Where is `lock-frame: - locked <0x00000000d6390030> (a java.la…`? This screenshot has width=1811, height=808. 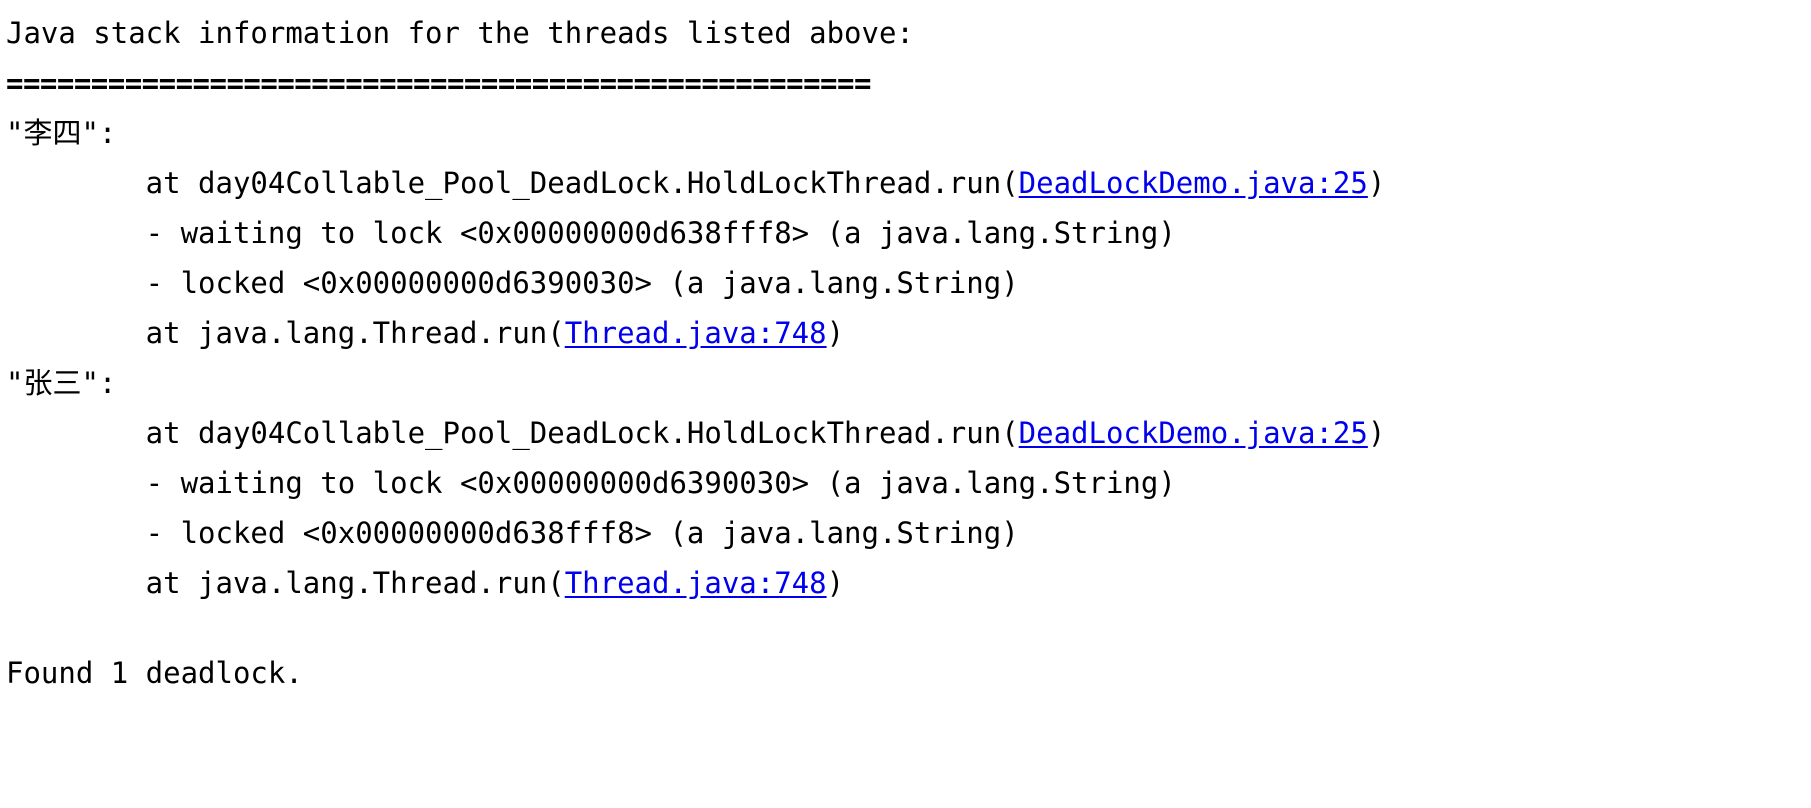 lock-frame: - locked <0x00000000d6390030> (a java.la… is located at coordinates (908, 283).